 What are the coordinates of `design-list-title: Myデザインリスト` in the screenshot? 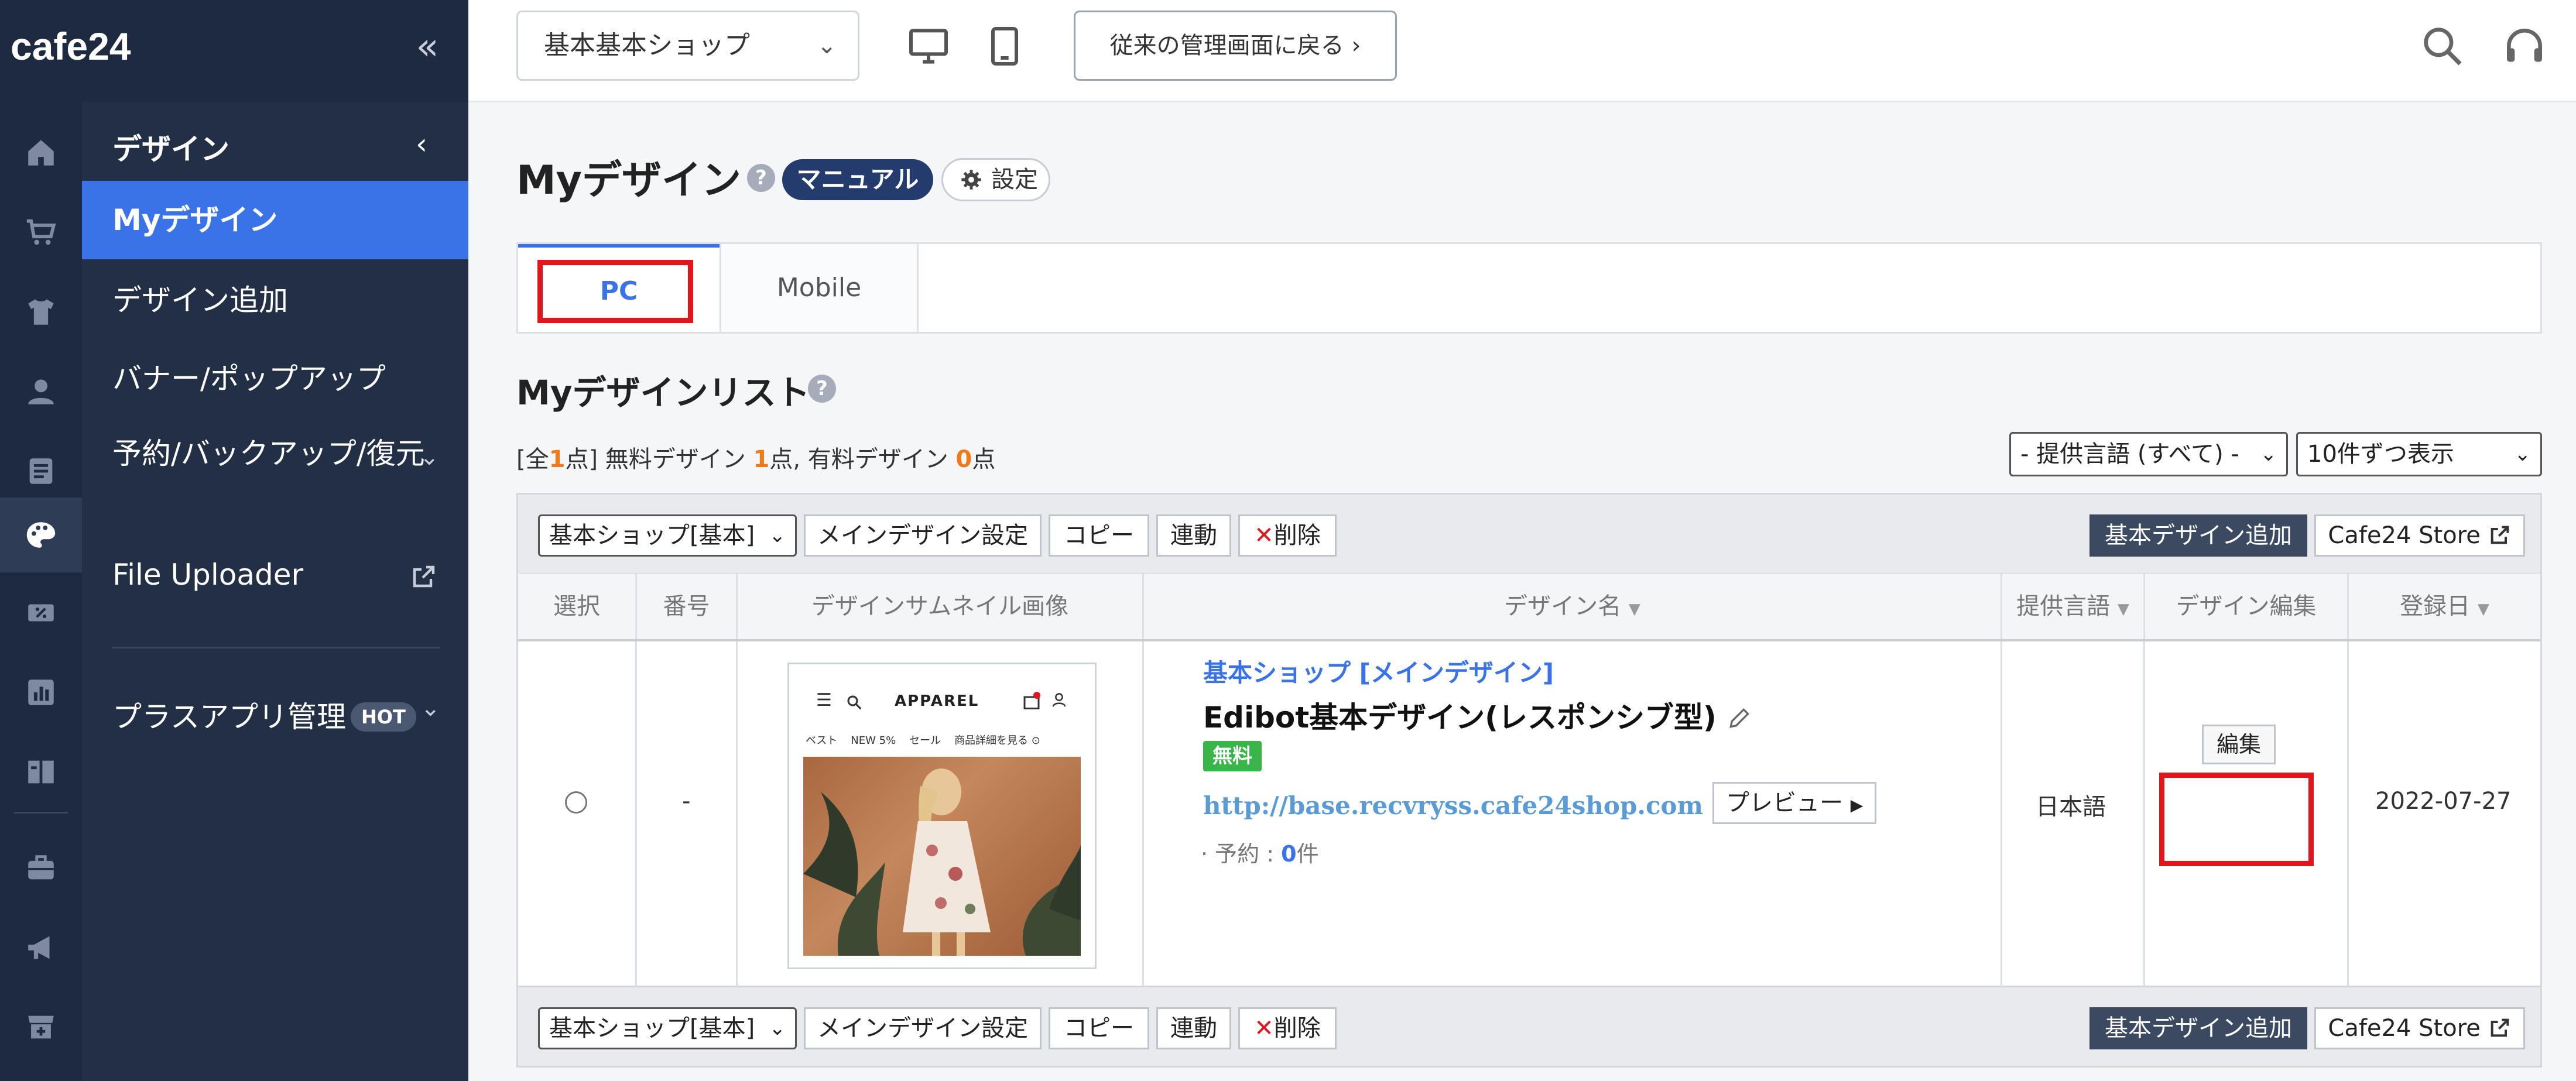 It's located at (663, 393).